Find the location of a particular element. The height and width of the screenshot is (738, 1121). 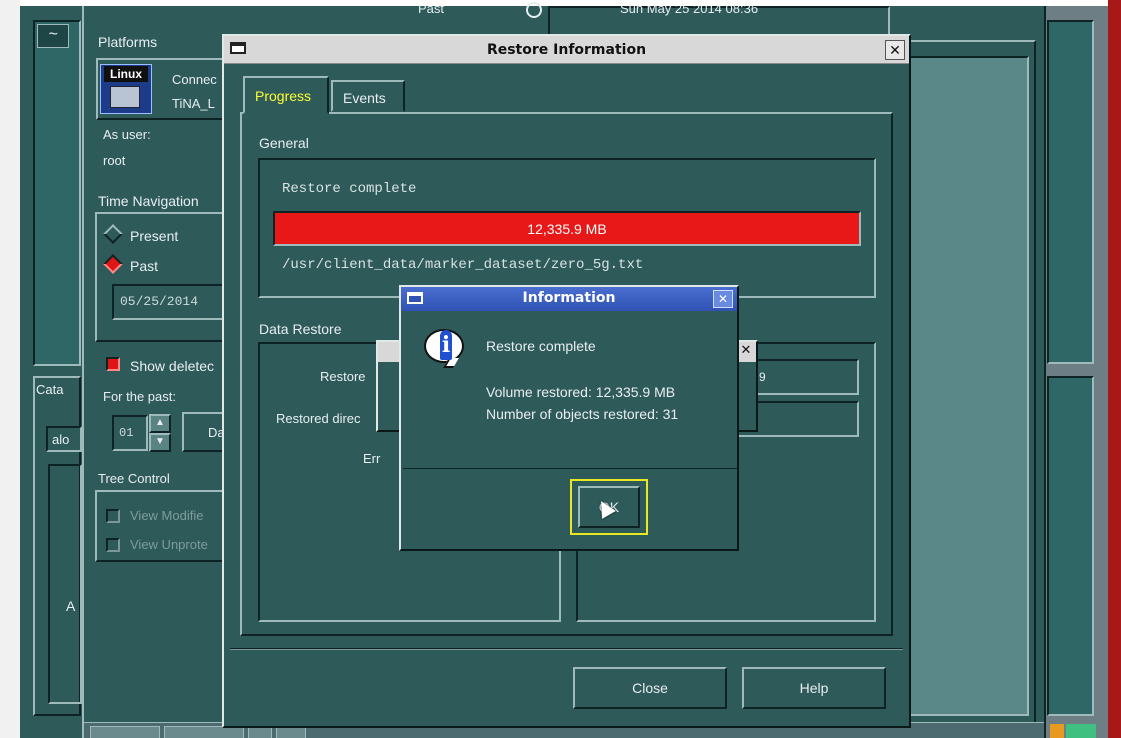

restored-directory-label: Restored direc is located at coordinates (318, 418).